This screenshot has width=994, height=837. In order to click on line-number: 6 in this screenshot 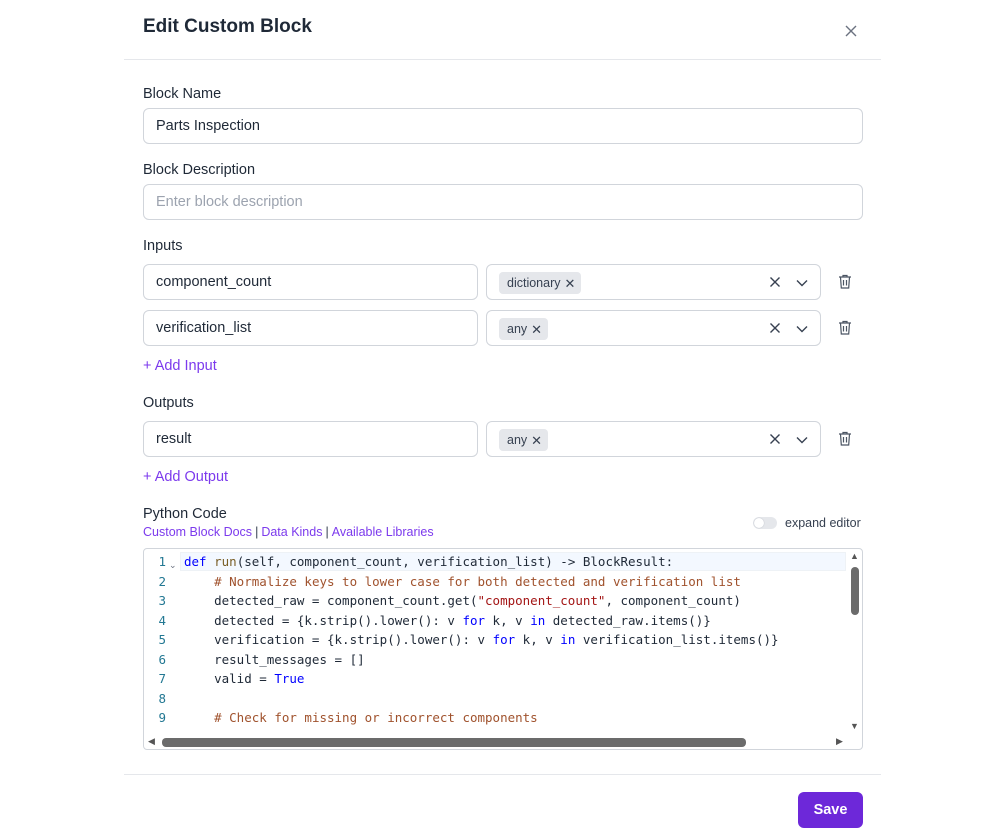, I will do `click(162, 659)`.